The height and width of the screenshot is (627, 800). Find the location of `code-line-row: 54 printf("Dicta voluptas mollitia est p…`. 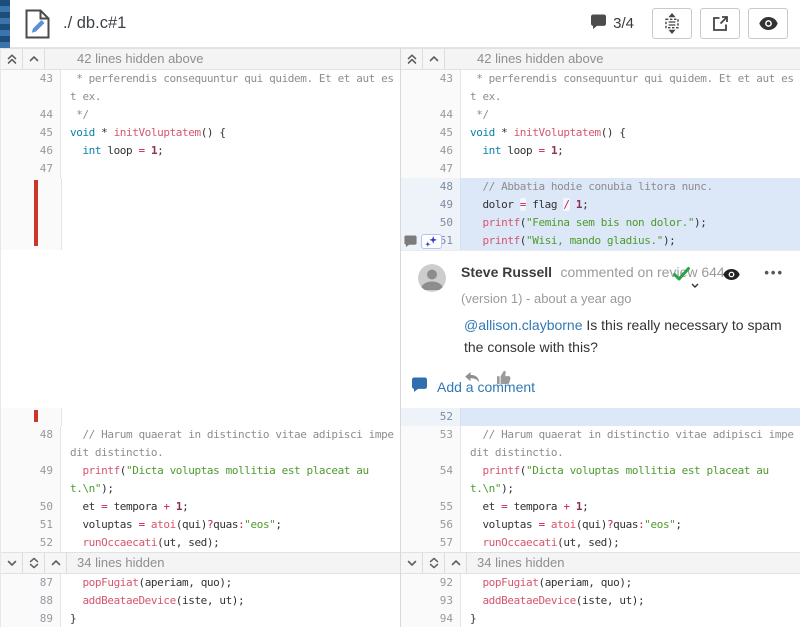

code-line-row: 54 printf("Dicta voluptas mollitia est p… is located at coordinates (600, 471).